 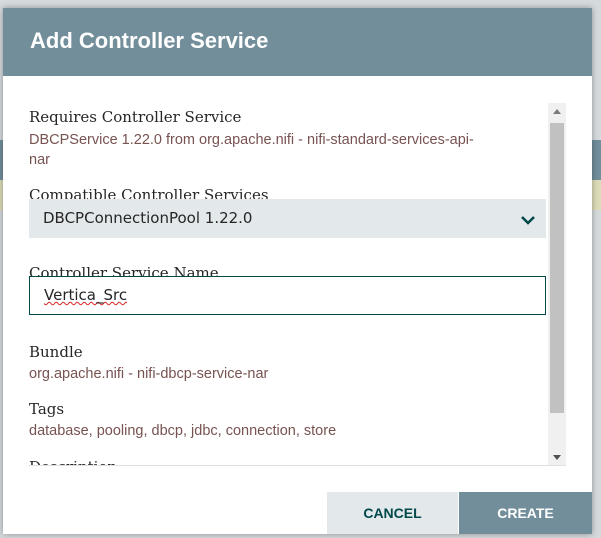 What do you see at coordinates (149, 40) in the screenshot?
I see `dialog-title: Add Controller Service` at bounding box center [149, 40].